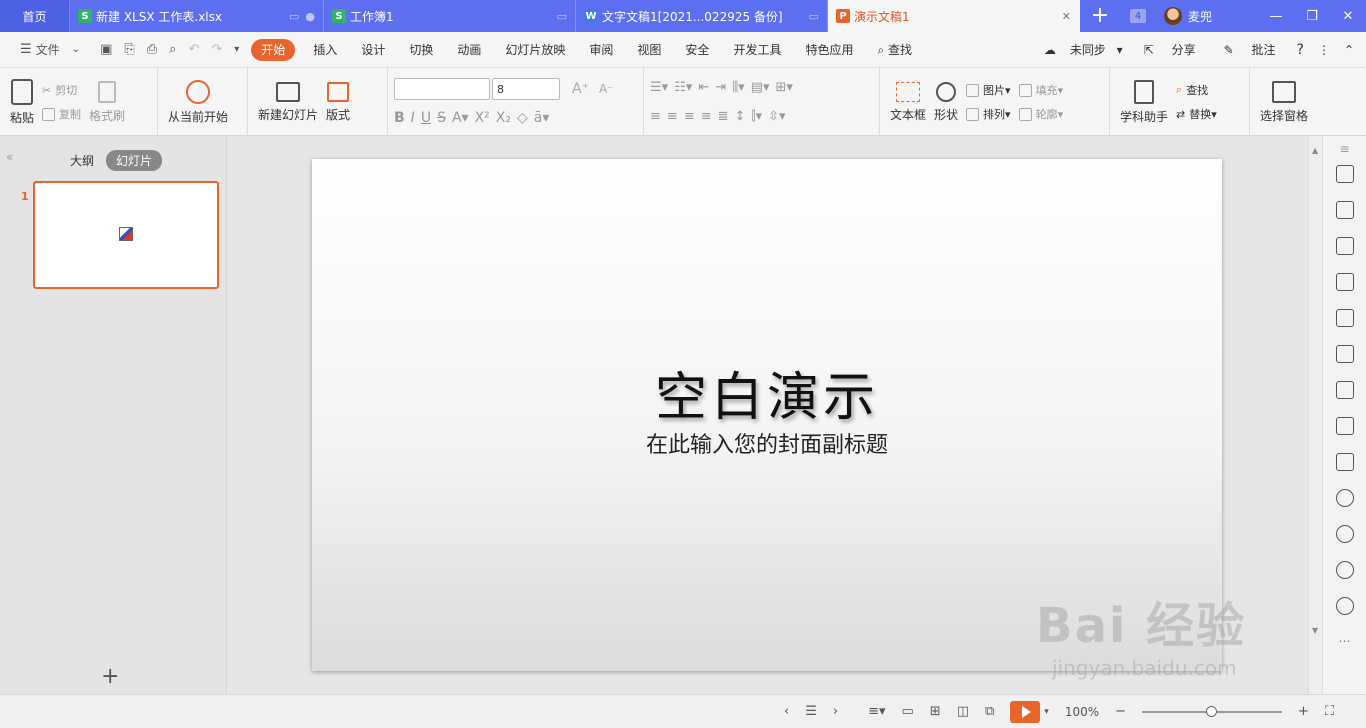 The height and width of the screenshot is (728, 1366). I want to click on align-center-icon: ≡, so click(672, 116).